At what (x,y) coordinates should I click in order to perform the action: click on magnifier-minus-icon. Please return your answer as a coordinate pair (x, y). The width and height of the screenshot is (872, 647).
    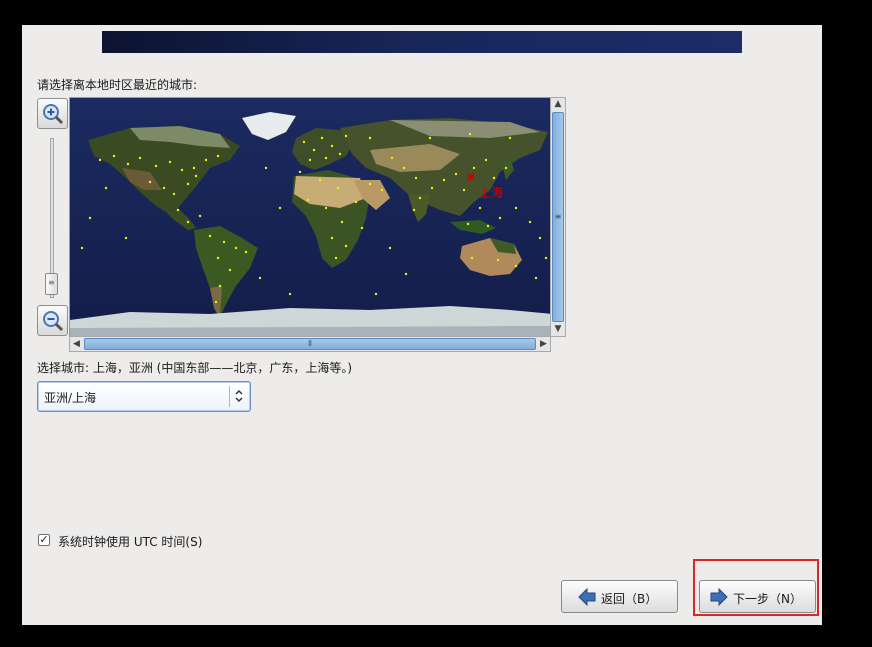
    Looking at the image, I should click on (53, 321).